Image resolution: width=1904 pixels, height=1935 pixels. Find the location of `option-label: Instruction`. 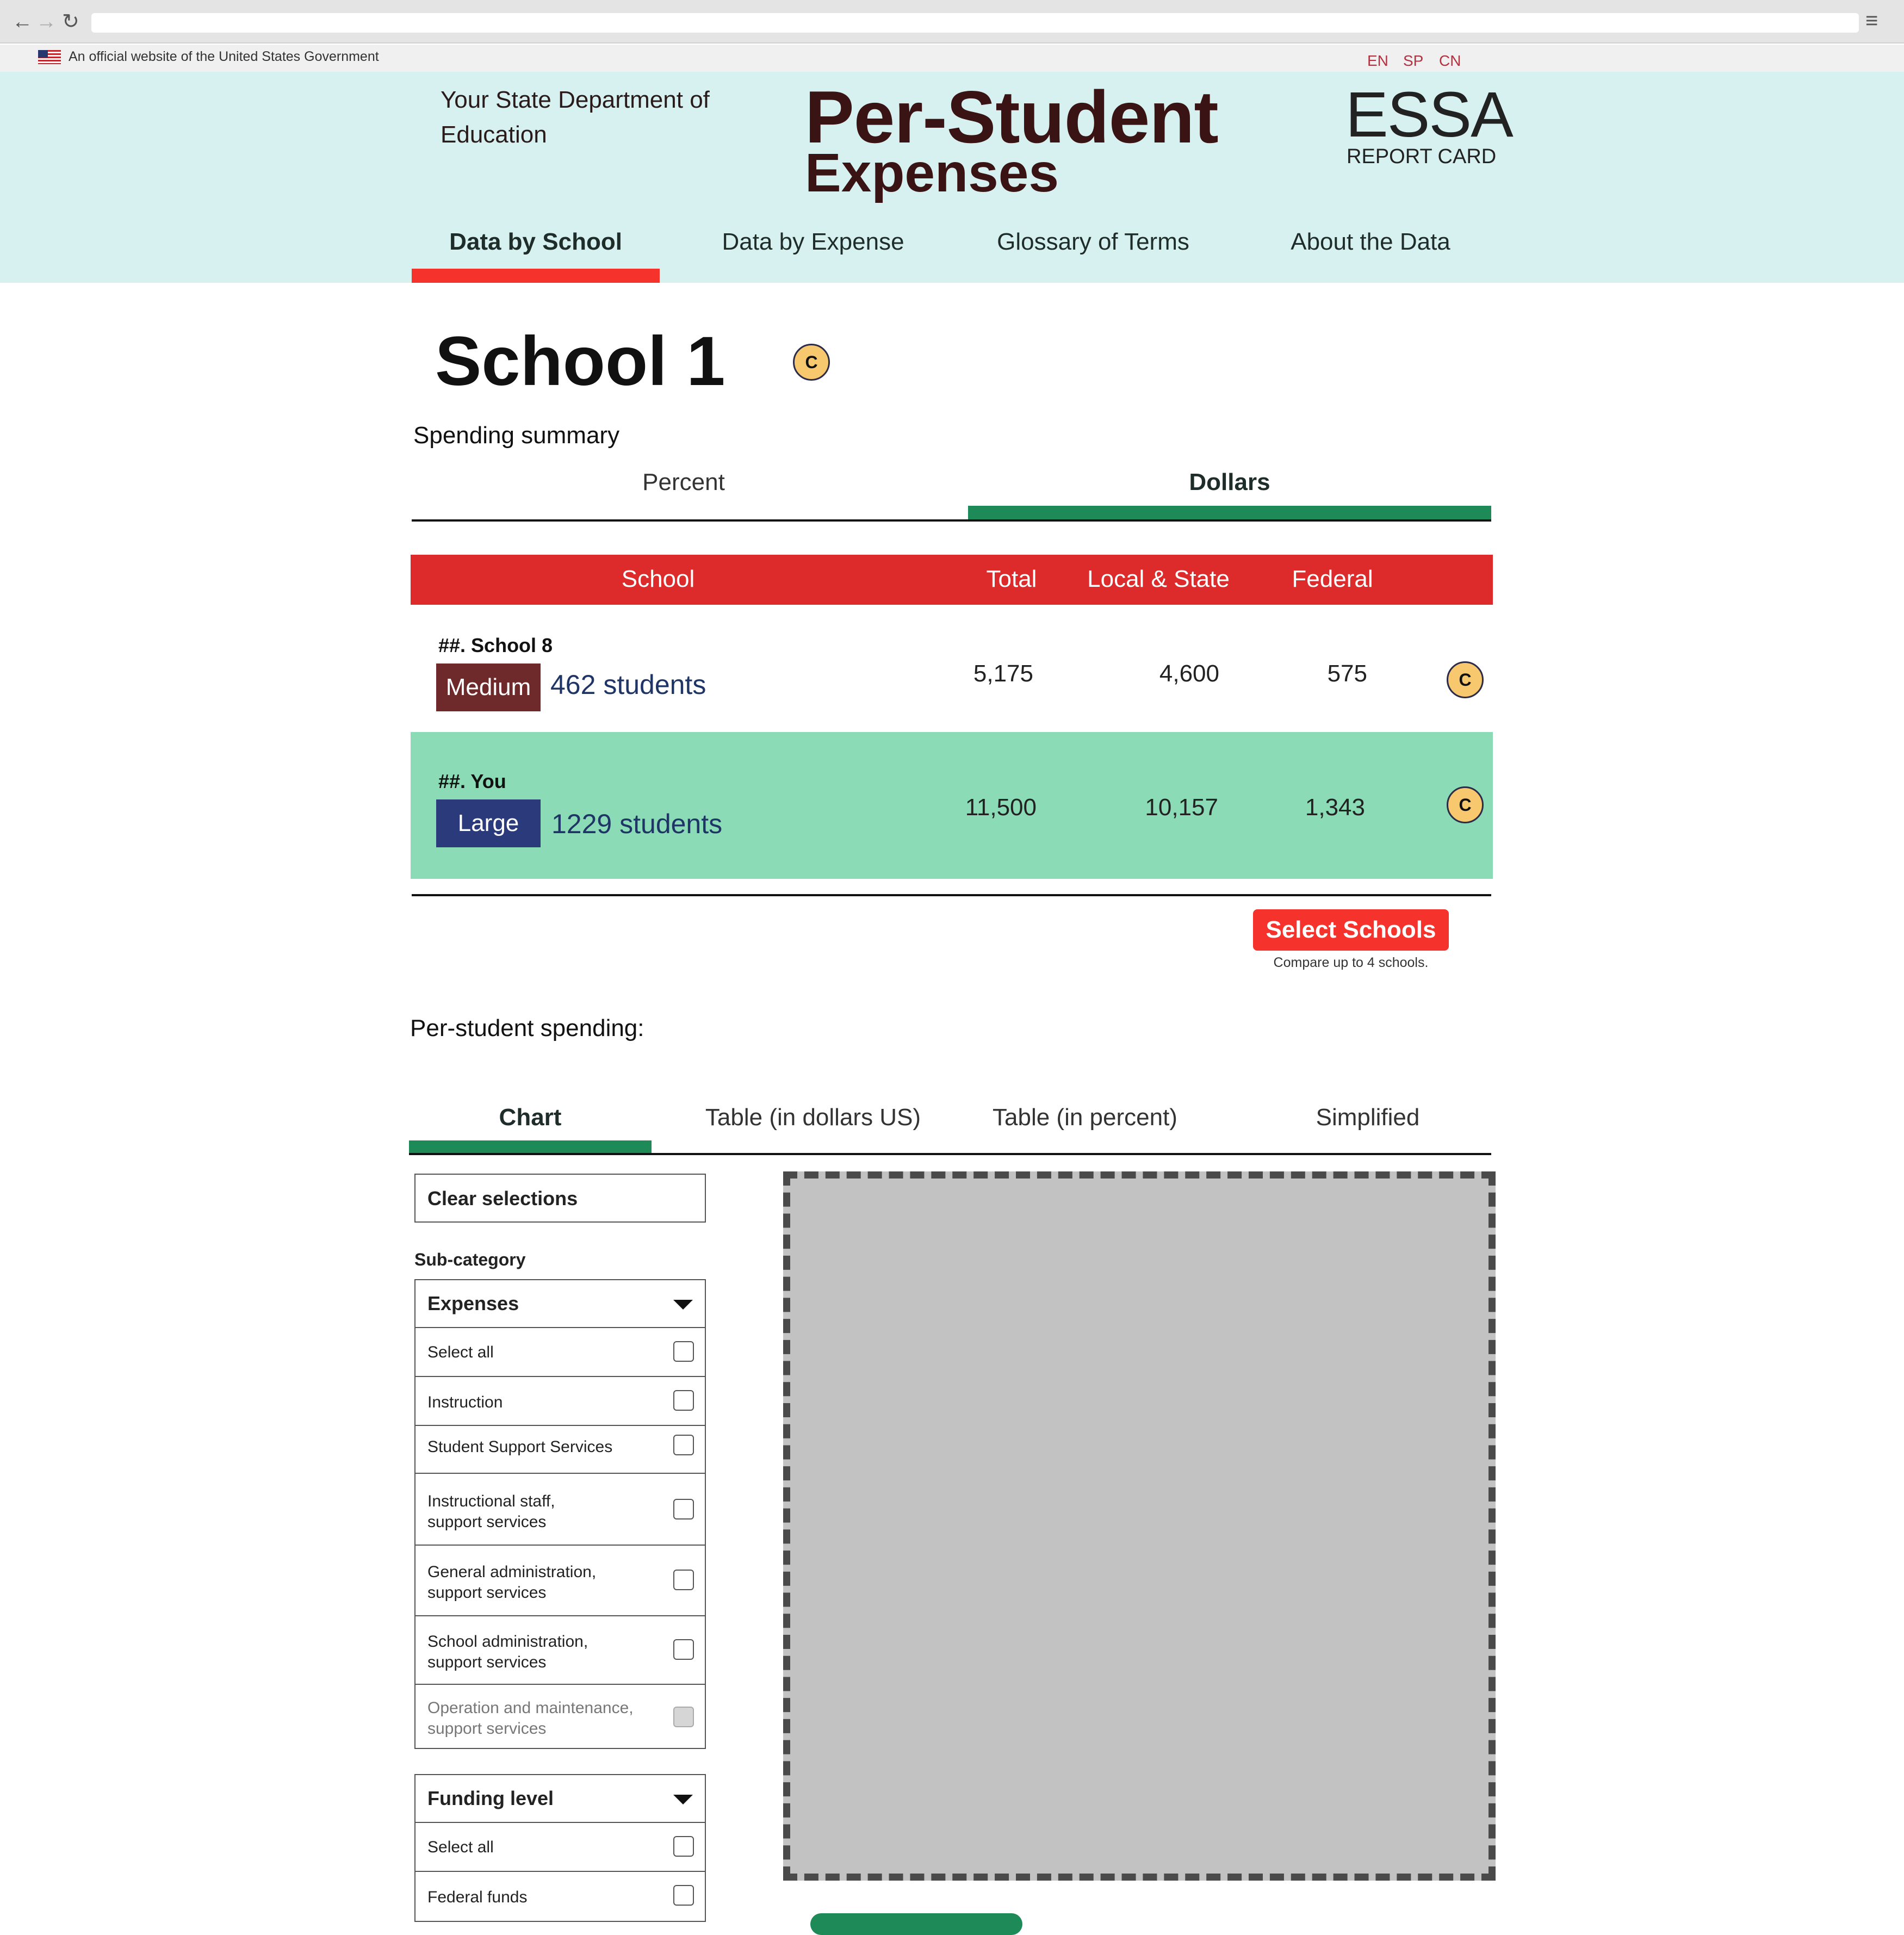

option-label: Instruction is located at coordinates (465, 1402).